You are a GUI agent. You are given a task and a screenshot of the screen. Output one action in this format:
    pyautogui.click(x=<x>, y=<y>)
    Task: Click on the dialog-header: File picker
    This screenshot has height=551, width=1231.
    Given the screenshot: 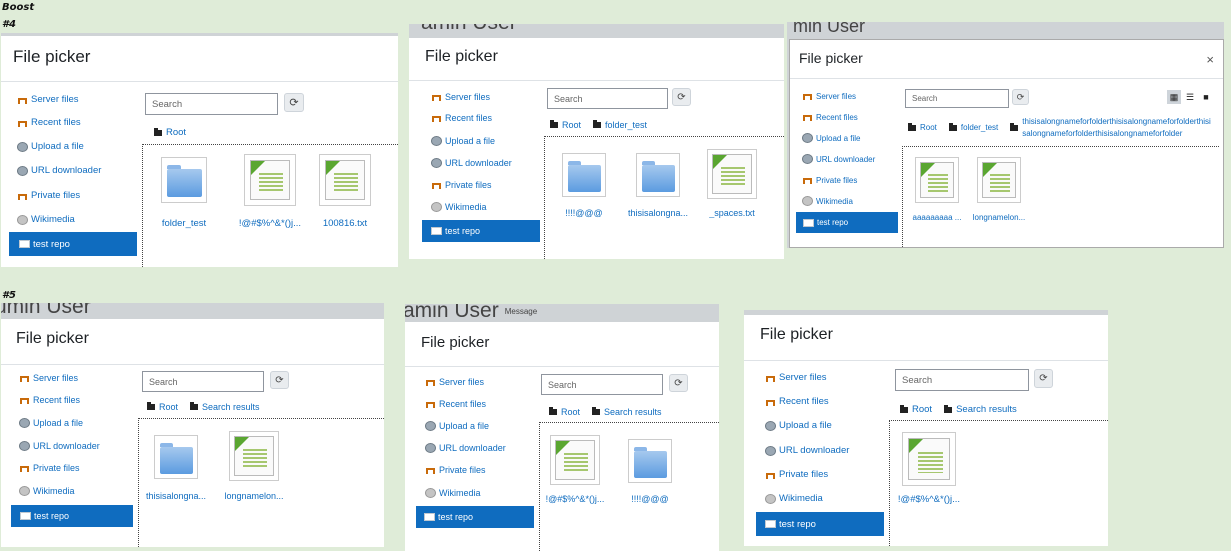 What is the action you would take?
    pyautogui.click(x=596, y=59)
    